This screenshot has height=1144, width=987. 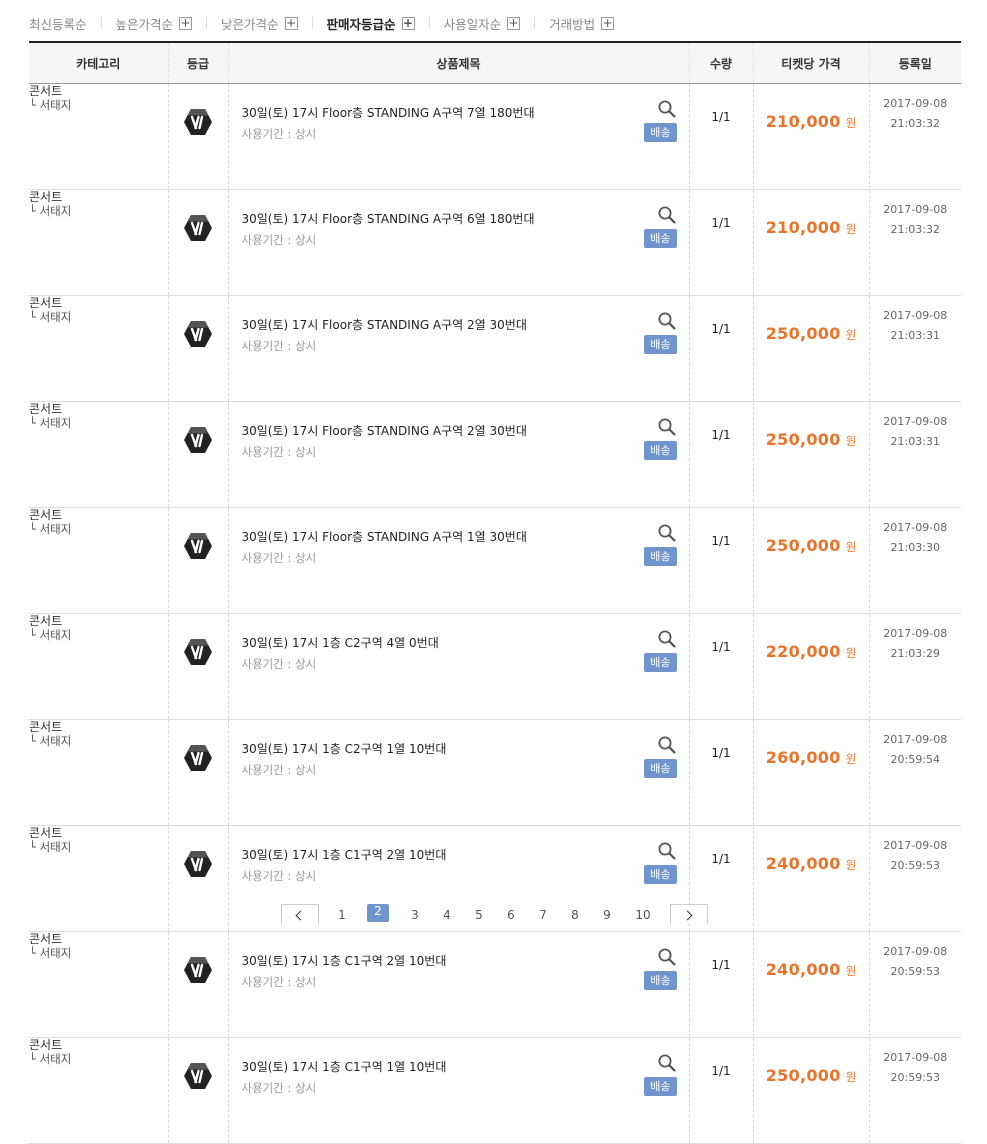 I want to click on ticket-title-link: 30일(토) 17시 Floor층 STANDING A구역 7열 180번대, so click(x=388, y=112).